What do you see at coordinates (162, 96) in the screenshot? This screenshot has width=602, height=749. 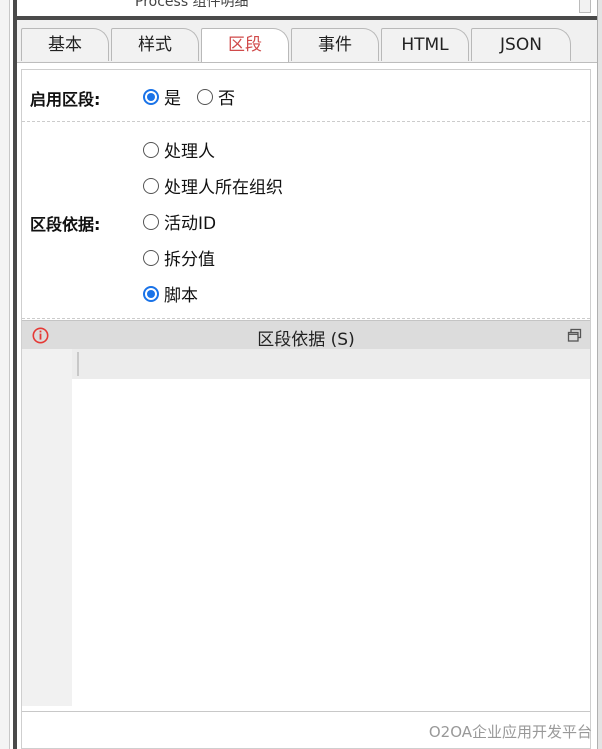 I see `enable-section-yes: 是` at bounding box center [162, 96].